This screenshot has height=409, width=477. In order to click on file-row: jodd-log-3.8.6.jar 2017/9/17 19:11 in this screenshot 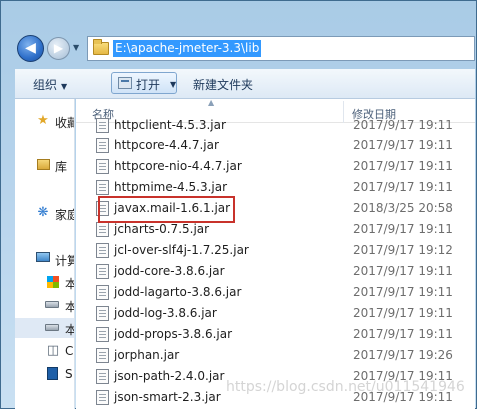, I will do `click(275, 313)`.